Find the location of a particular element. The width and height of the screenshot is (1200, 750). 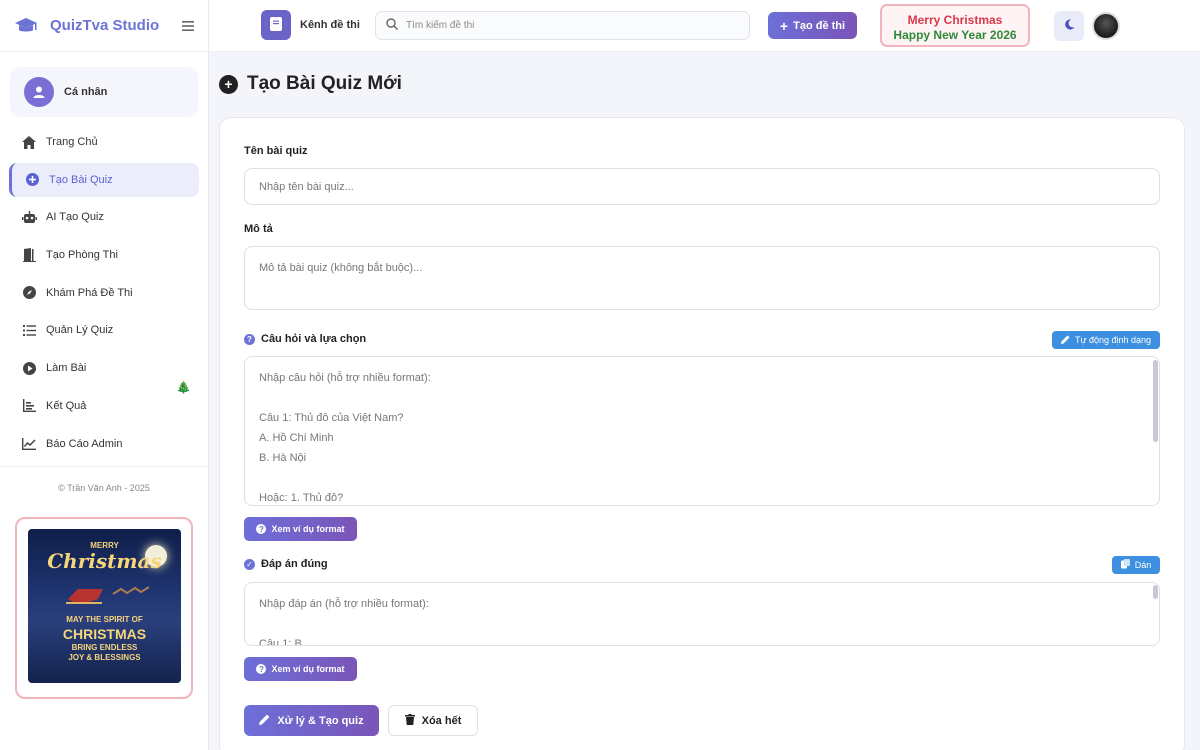

description-label: Mô tả is located at coordinates (258, 229).